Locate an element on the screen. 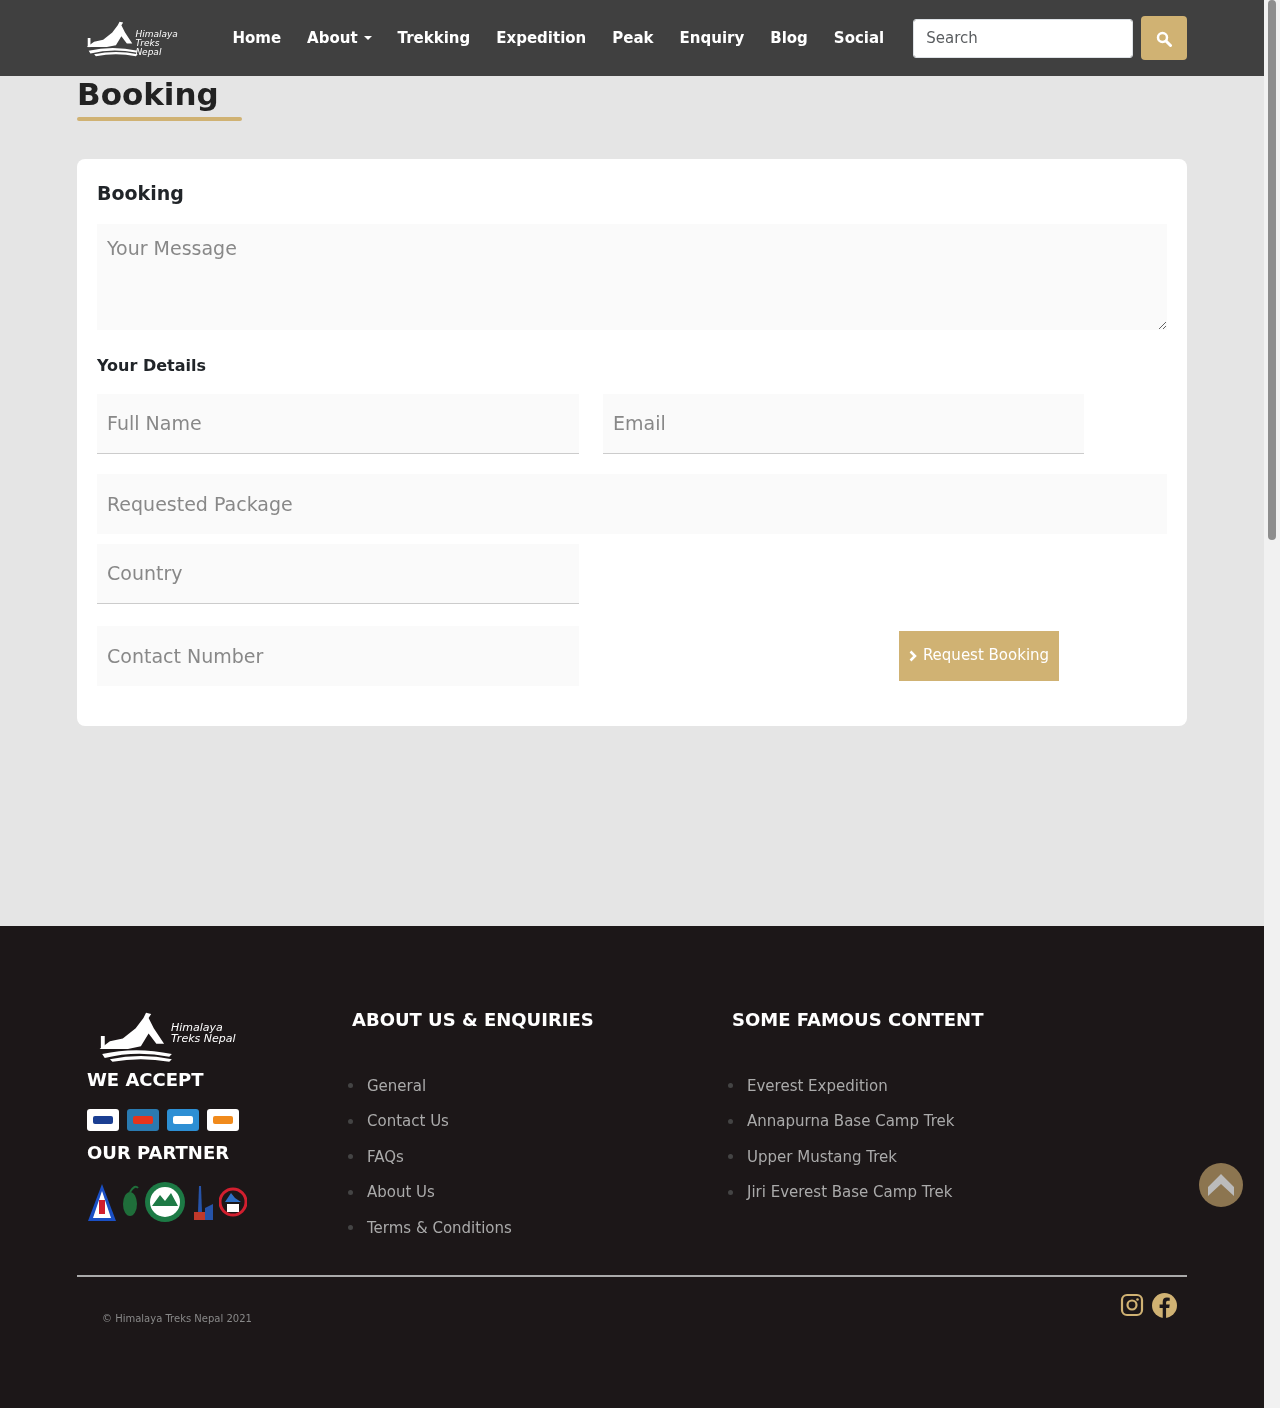  scrollbar is located at coordinates (1272, 704).